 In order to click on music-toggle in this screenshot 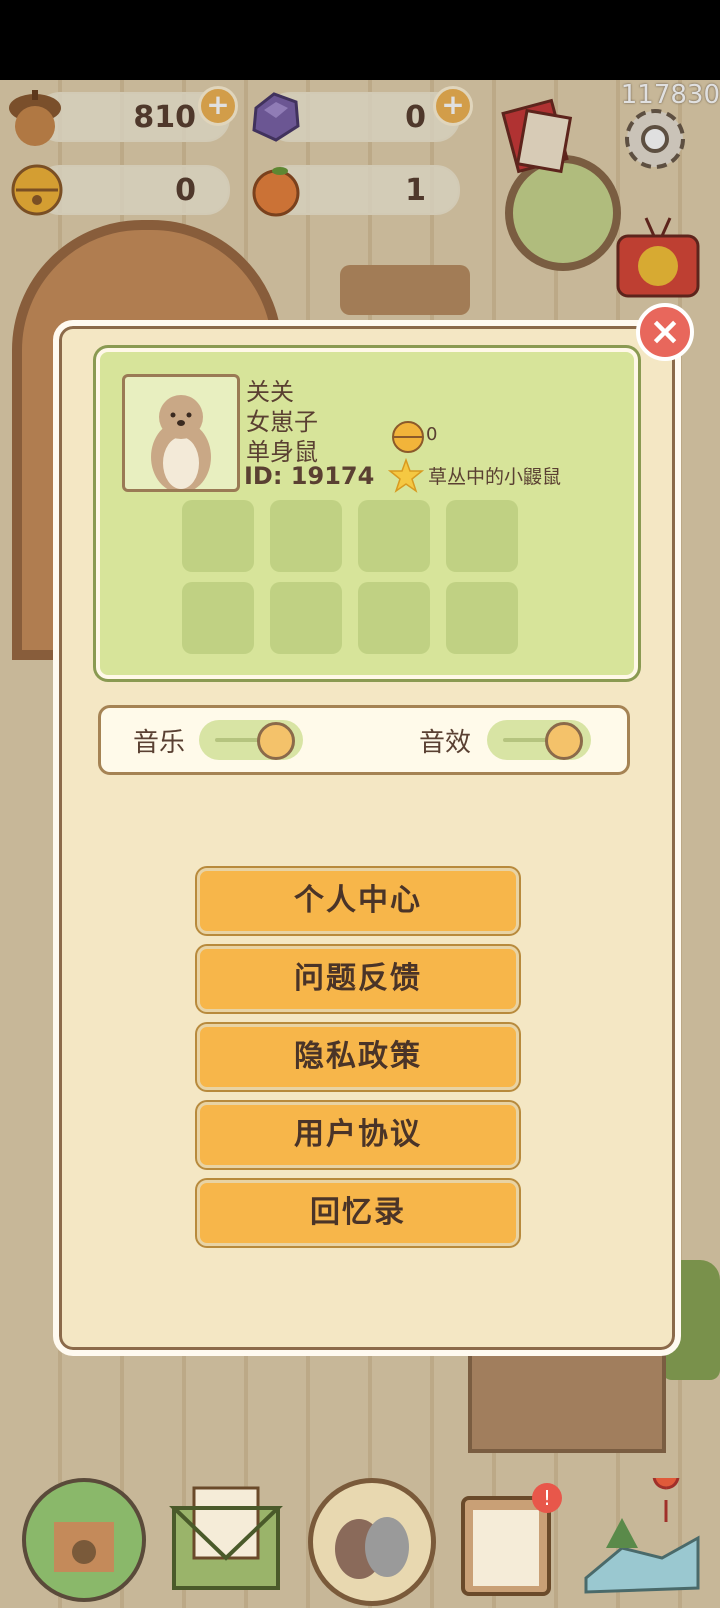, I will do `click(251, 740)`.